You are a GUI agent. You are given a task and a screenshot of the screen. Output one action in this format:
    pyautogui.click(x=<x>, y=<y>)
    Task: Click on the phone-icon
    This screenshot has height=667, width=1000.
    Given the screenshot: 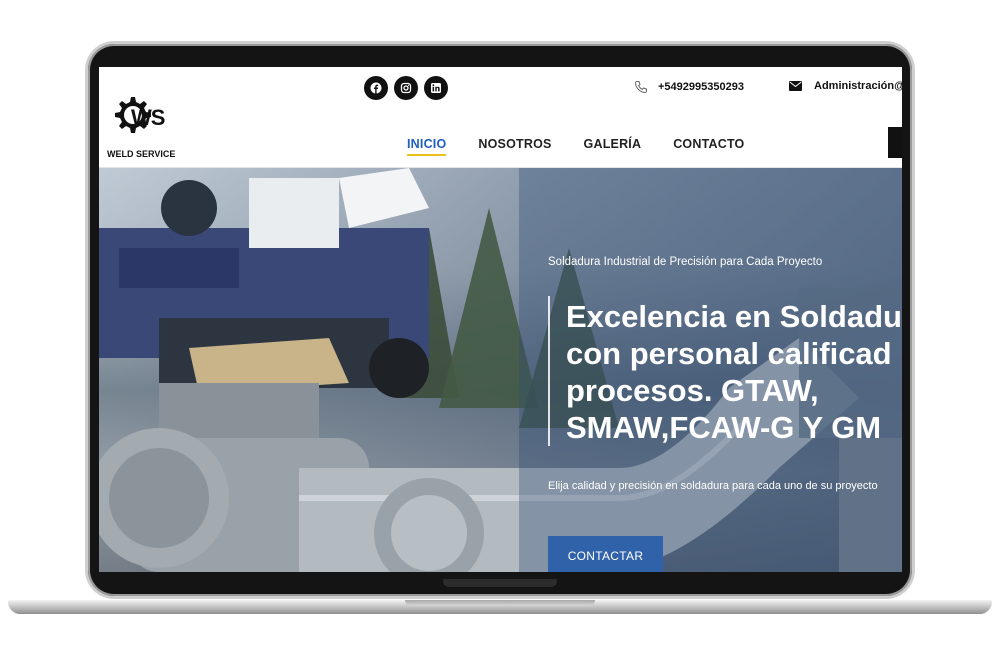 What is the action you would take?
    pyautogui.click(x=640, y=87)
    